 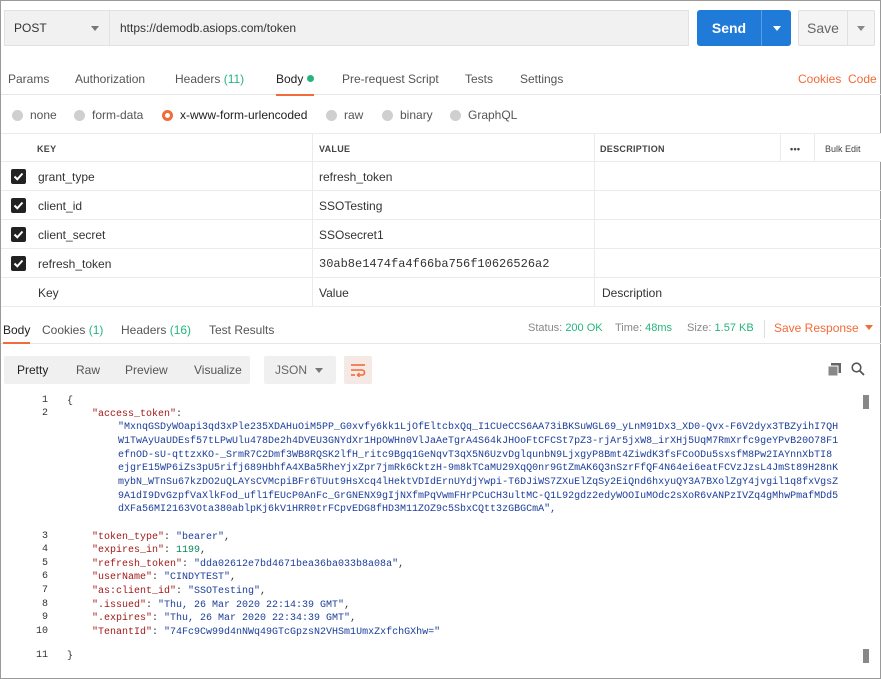 I want to click on tab-tests: Tests, so click(x=479, y=79).